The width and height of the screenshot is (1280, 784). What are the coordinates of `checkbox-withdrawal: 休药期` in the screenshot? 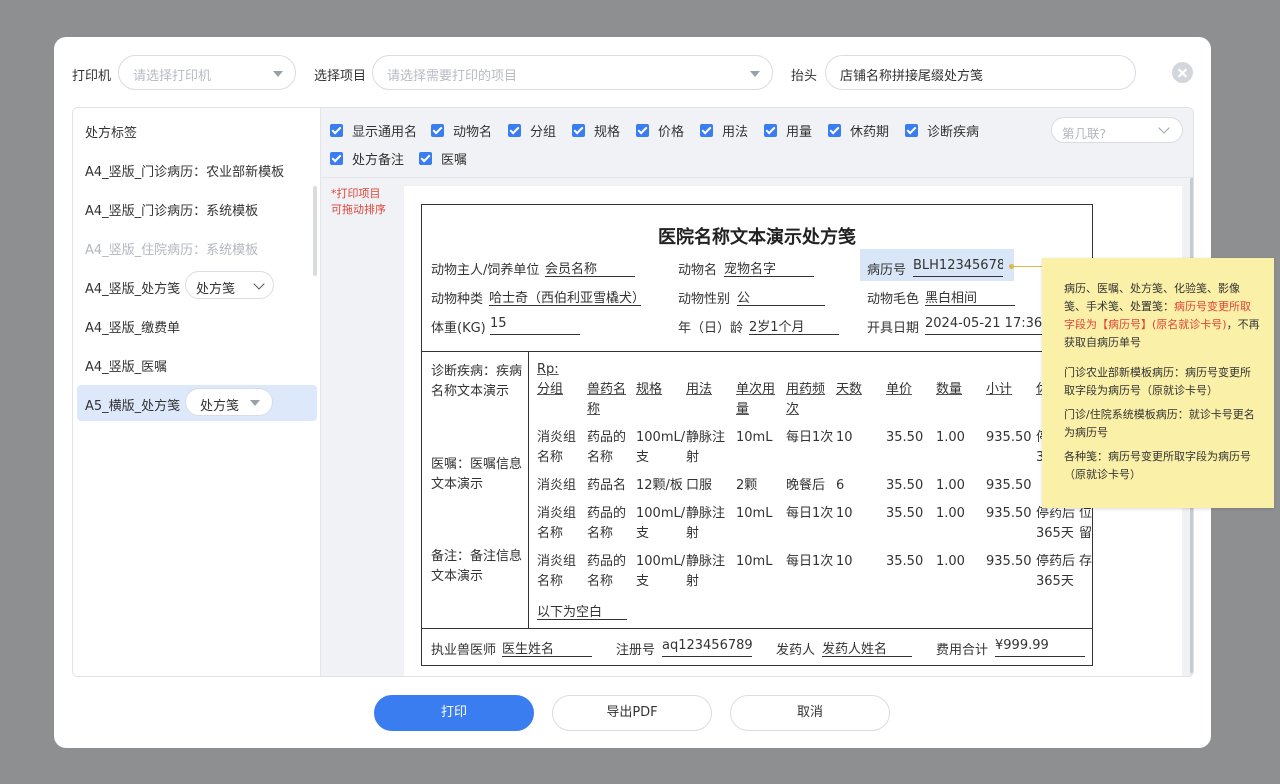 It's located at (858, 131).